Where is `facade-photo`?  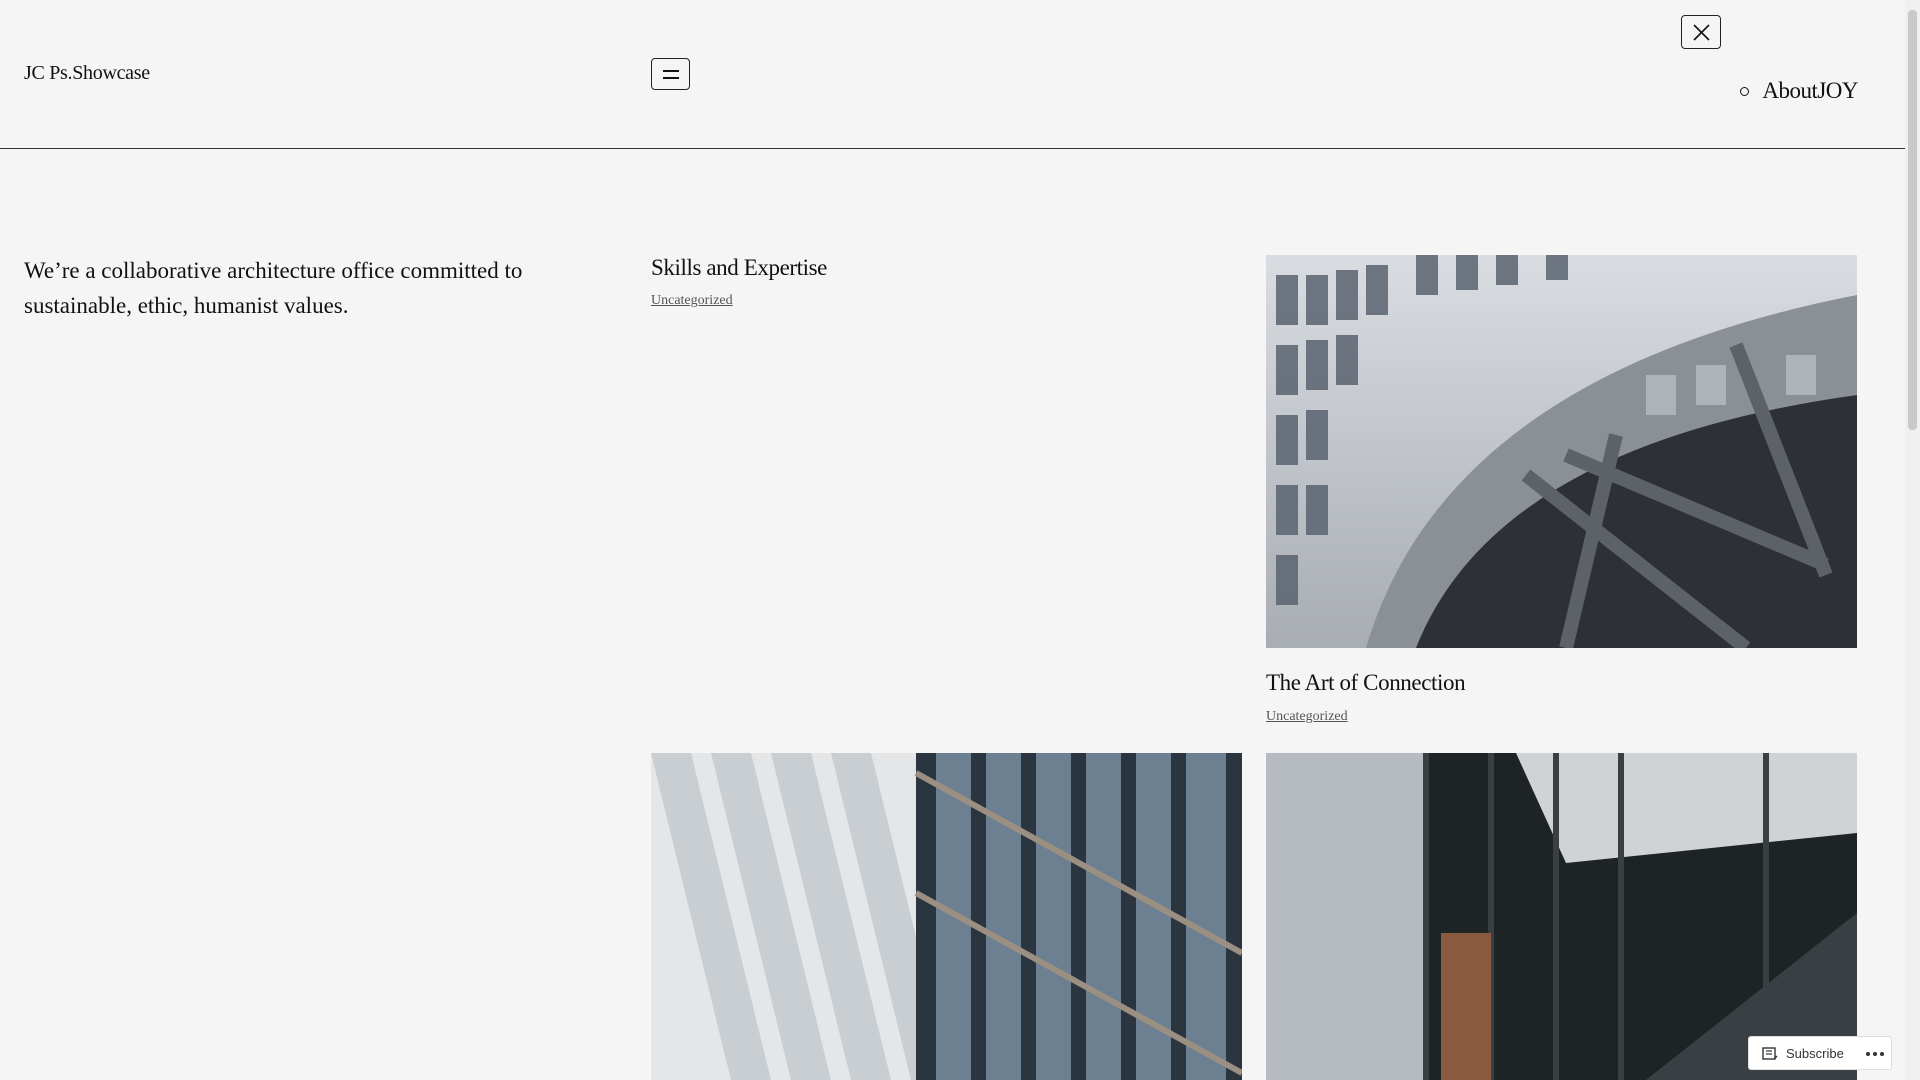 facade-photo is located at coordinates (946, 916).